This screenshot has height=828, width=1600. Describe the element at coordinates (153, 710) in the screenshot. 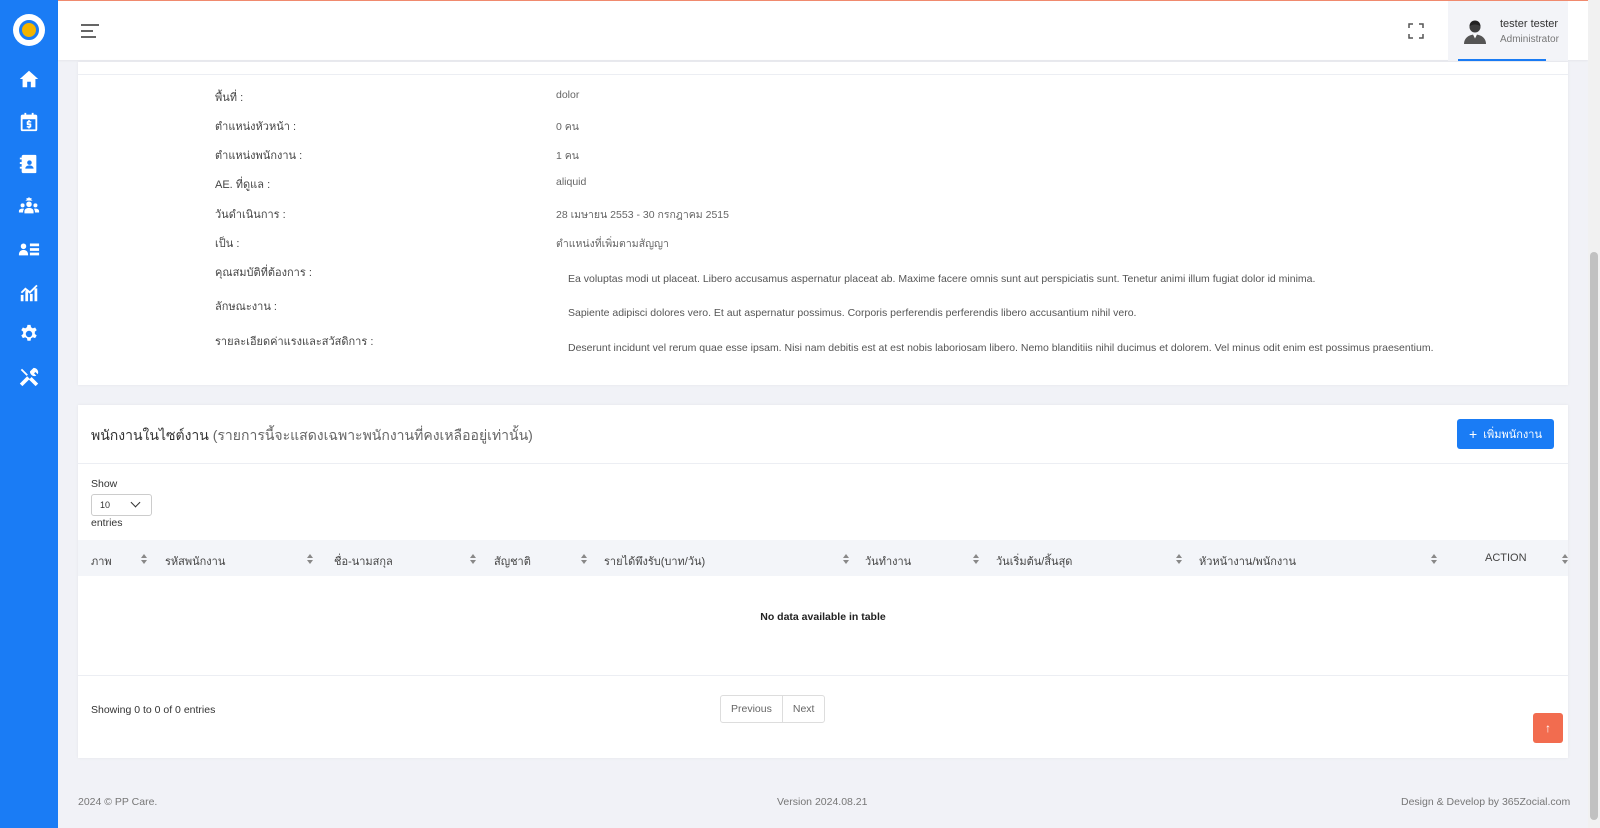

I see `showing-entries: Showing 0 to 0 of 0 entries` at that location.